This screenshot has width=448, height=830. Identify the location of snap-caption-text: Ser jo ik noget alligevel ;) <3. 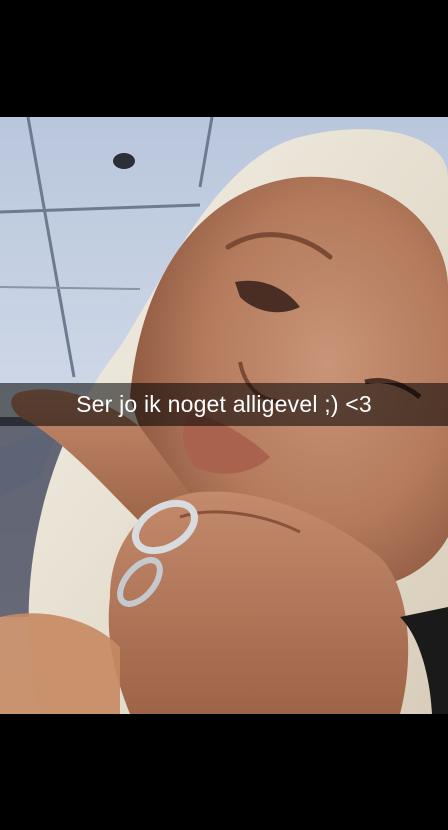
(224, 404).